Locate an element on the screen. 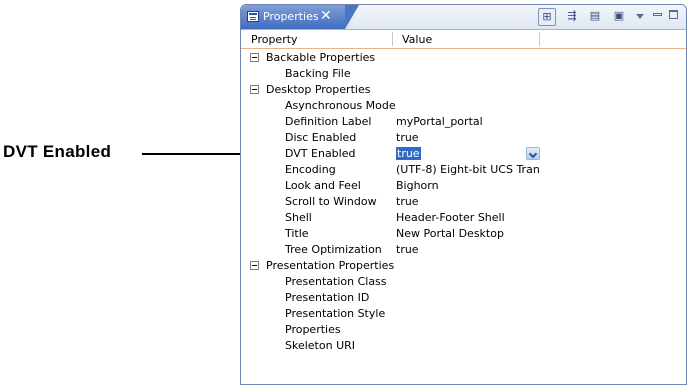  table-header: Property Value is located at coordinates (463, 39).